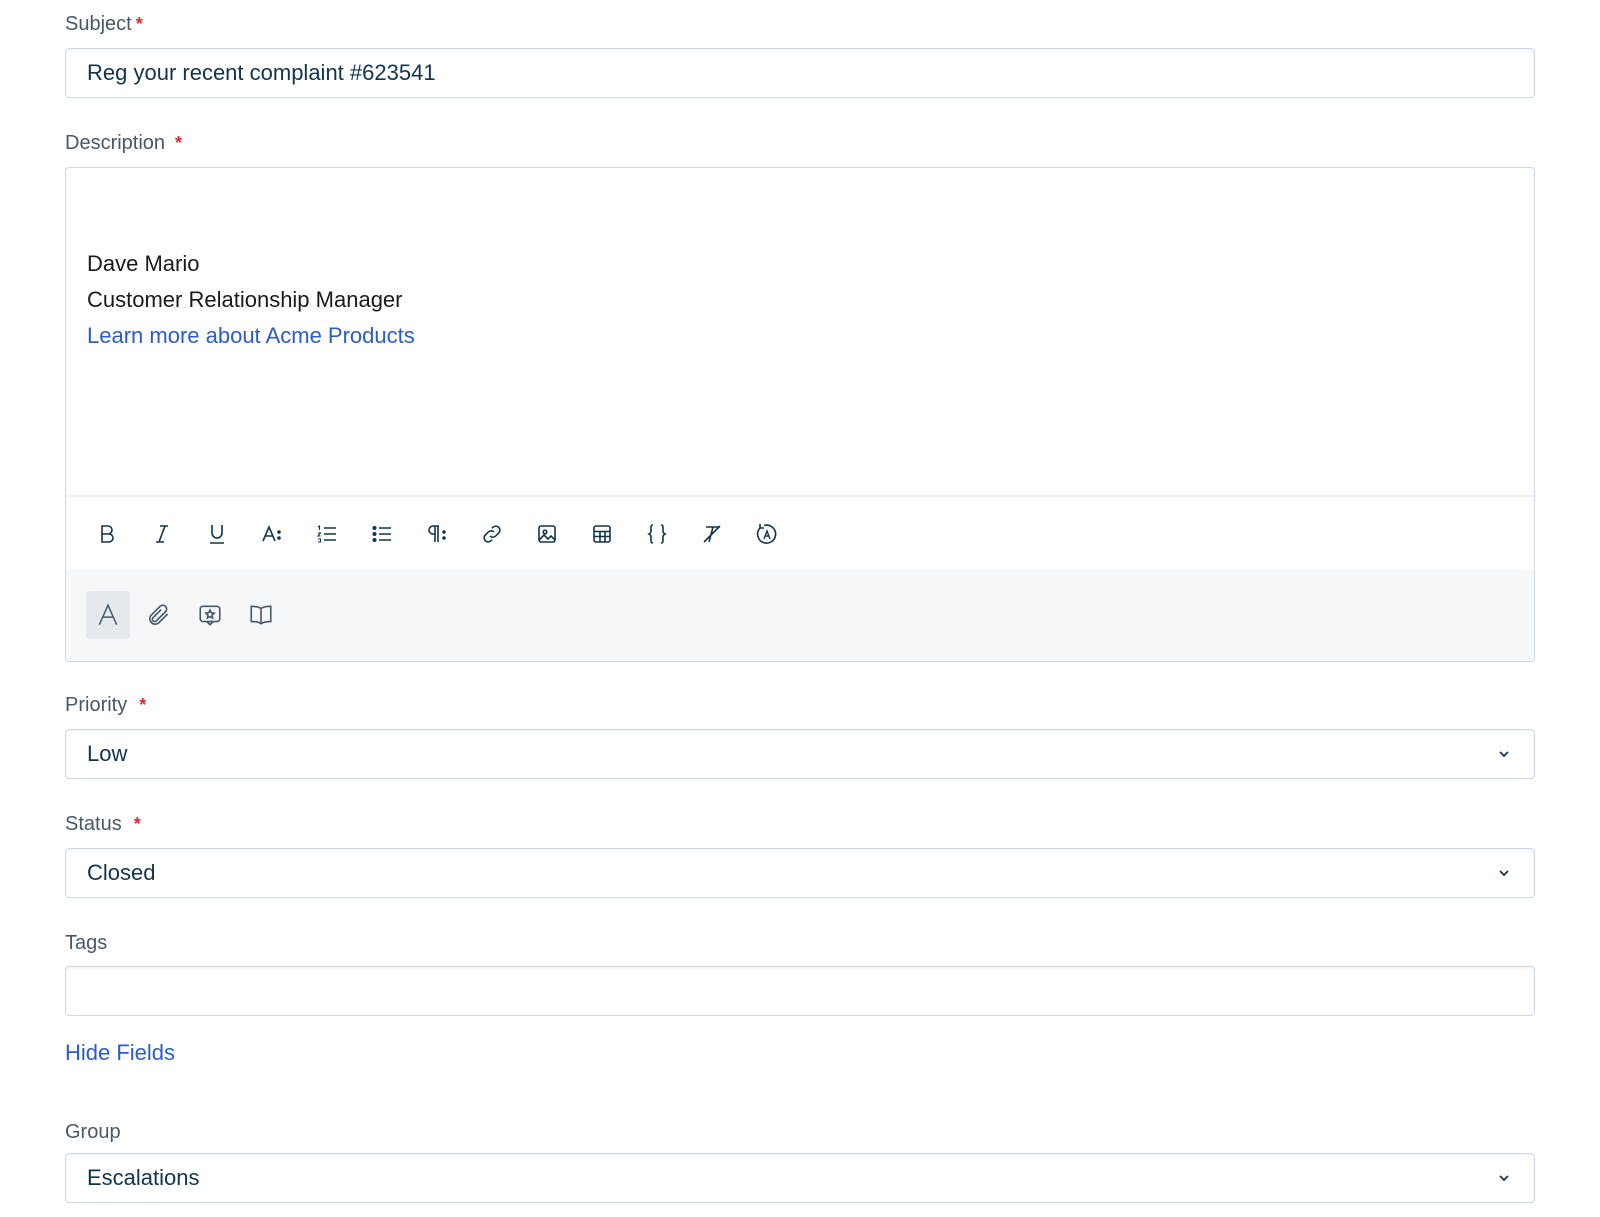 Image resolution: width=1600 pixels, height=1217 pixels. What do you see at coordinates (767, 534) in the screenshot?
I see `spell-check-icon` at bounding box center [767, 534].